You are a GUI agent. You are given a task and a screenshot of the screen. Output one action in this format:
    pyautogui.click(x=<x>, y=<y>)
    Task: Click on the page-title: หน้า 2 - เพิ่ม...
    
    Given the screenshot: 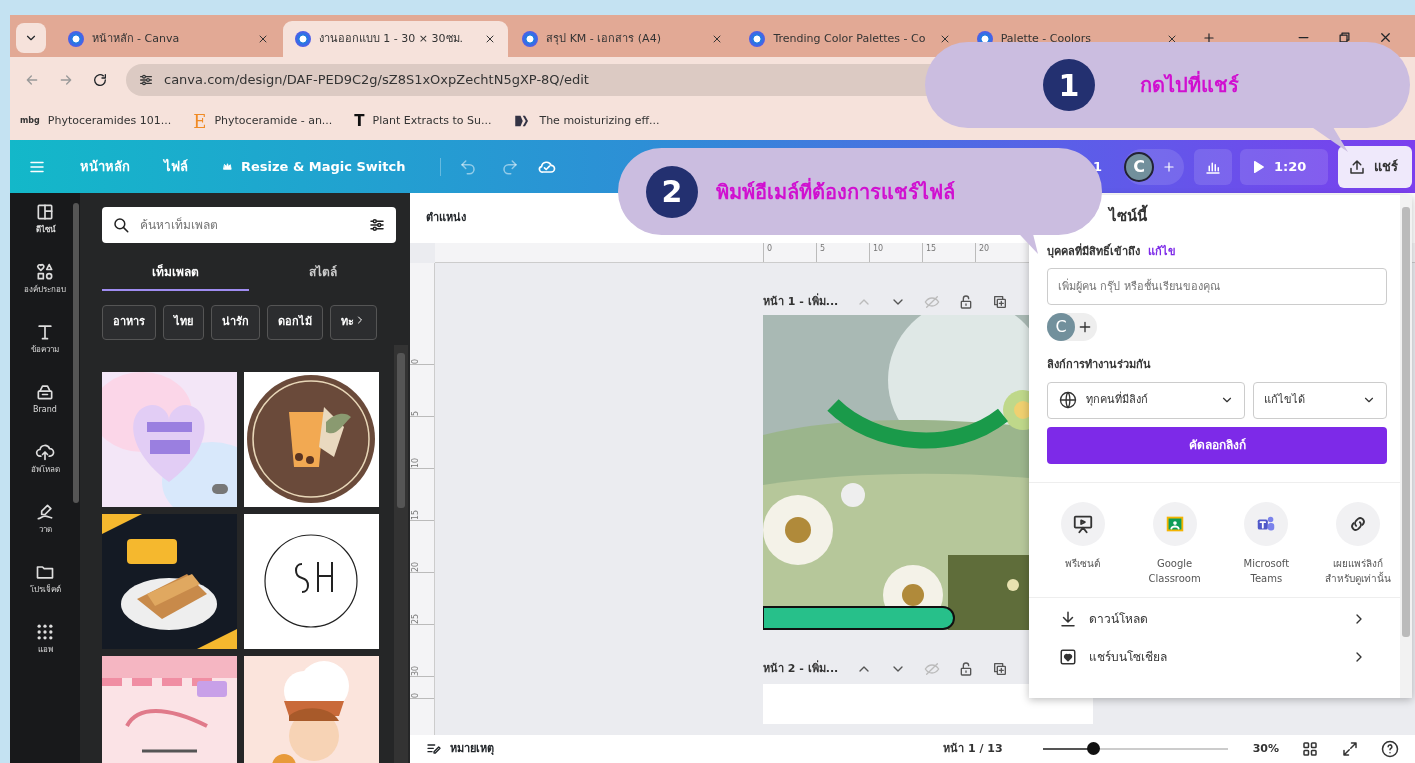 What is the action you would take?
    pyautogui.click(x=801, y=669)
    